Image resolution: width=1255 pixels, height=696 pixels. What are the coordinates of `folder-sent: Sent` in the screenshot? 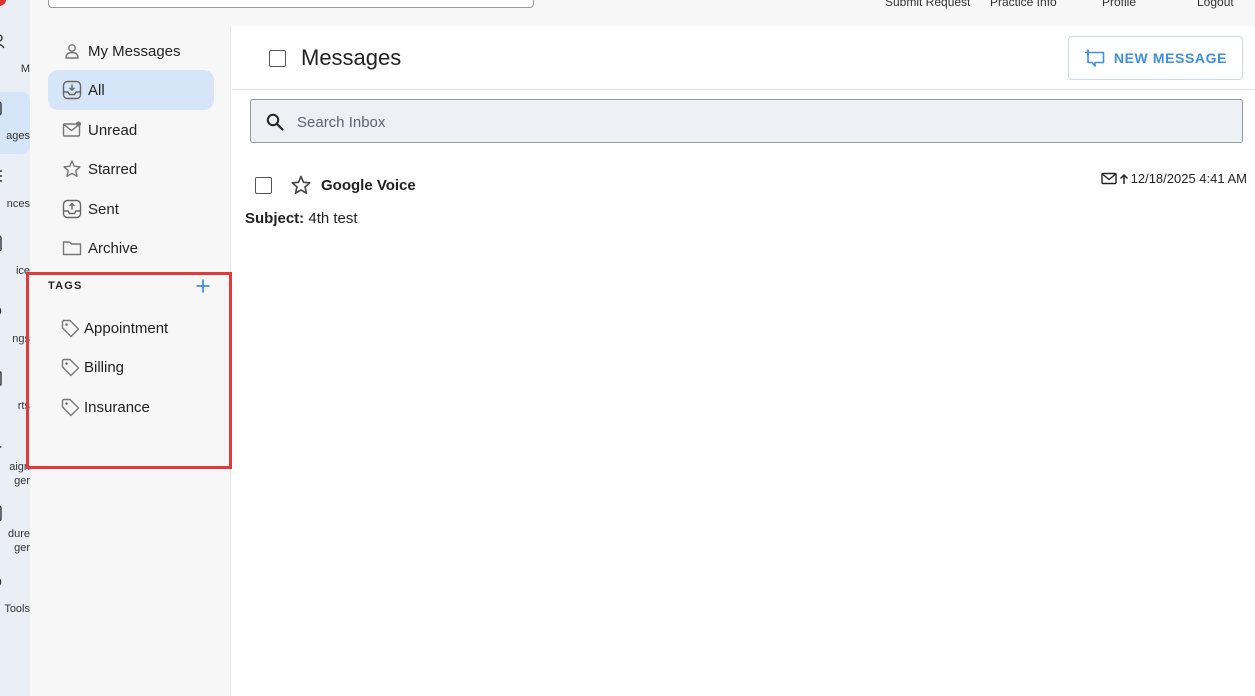 It's located at (131, 209).